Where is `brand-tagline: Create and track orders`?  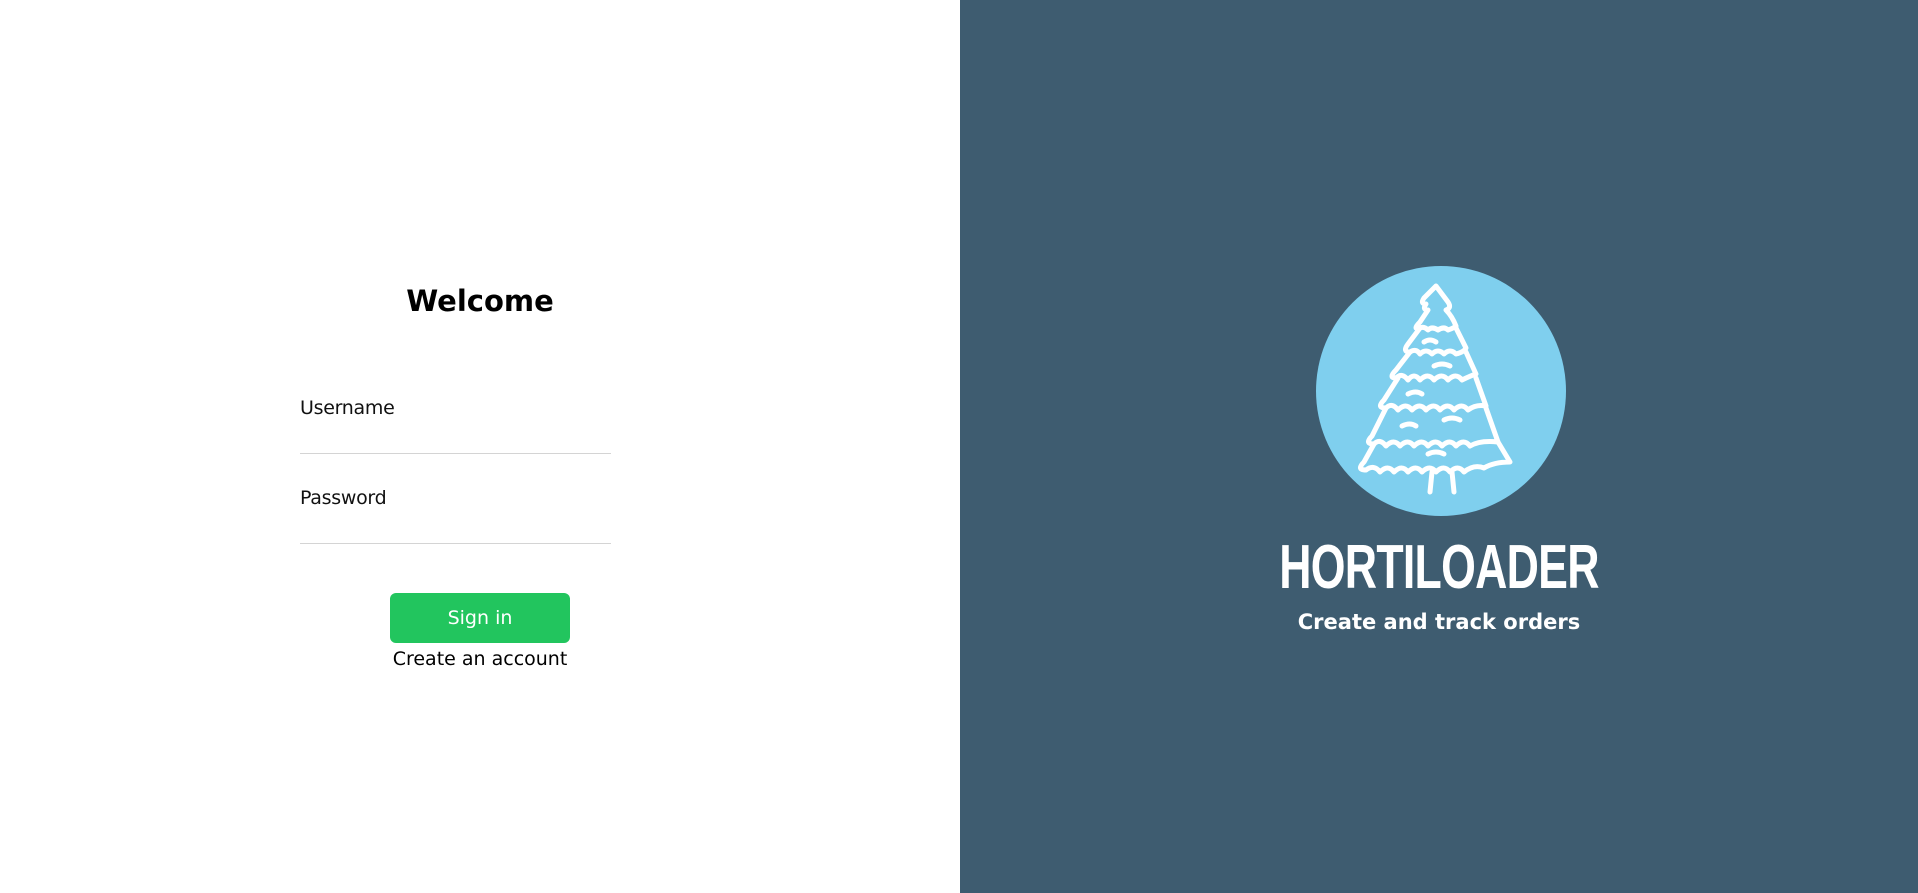
brand-tagline: Create and track orders is located at coordinates (1439, 622).